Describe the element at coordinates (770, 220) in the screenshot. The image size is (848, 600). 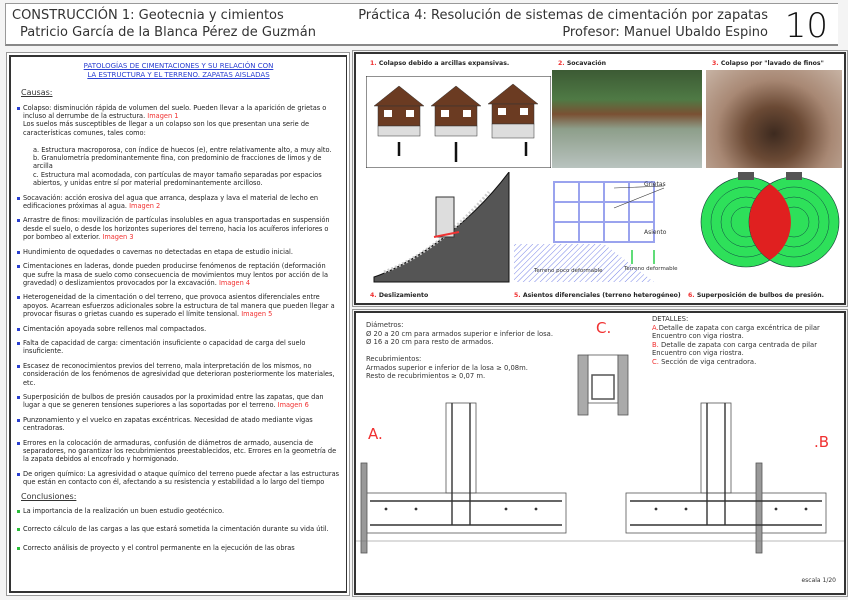
I see `pressure-bulbs-figure` at that location.